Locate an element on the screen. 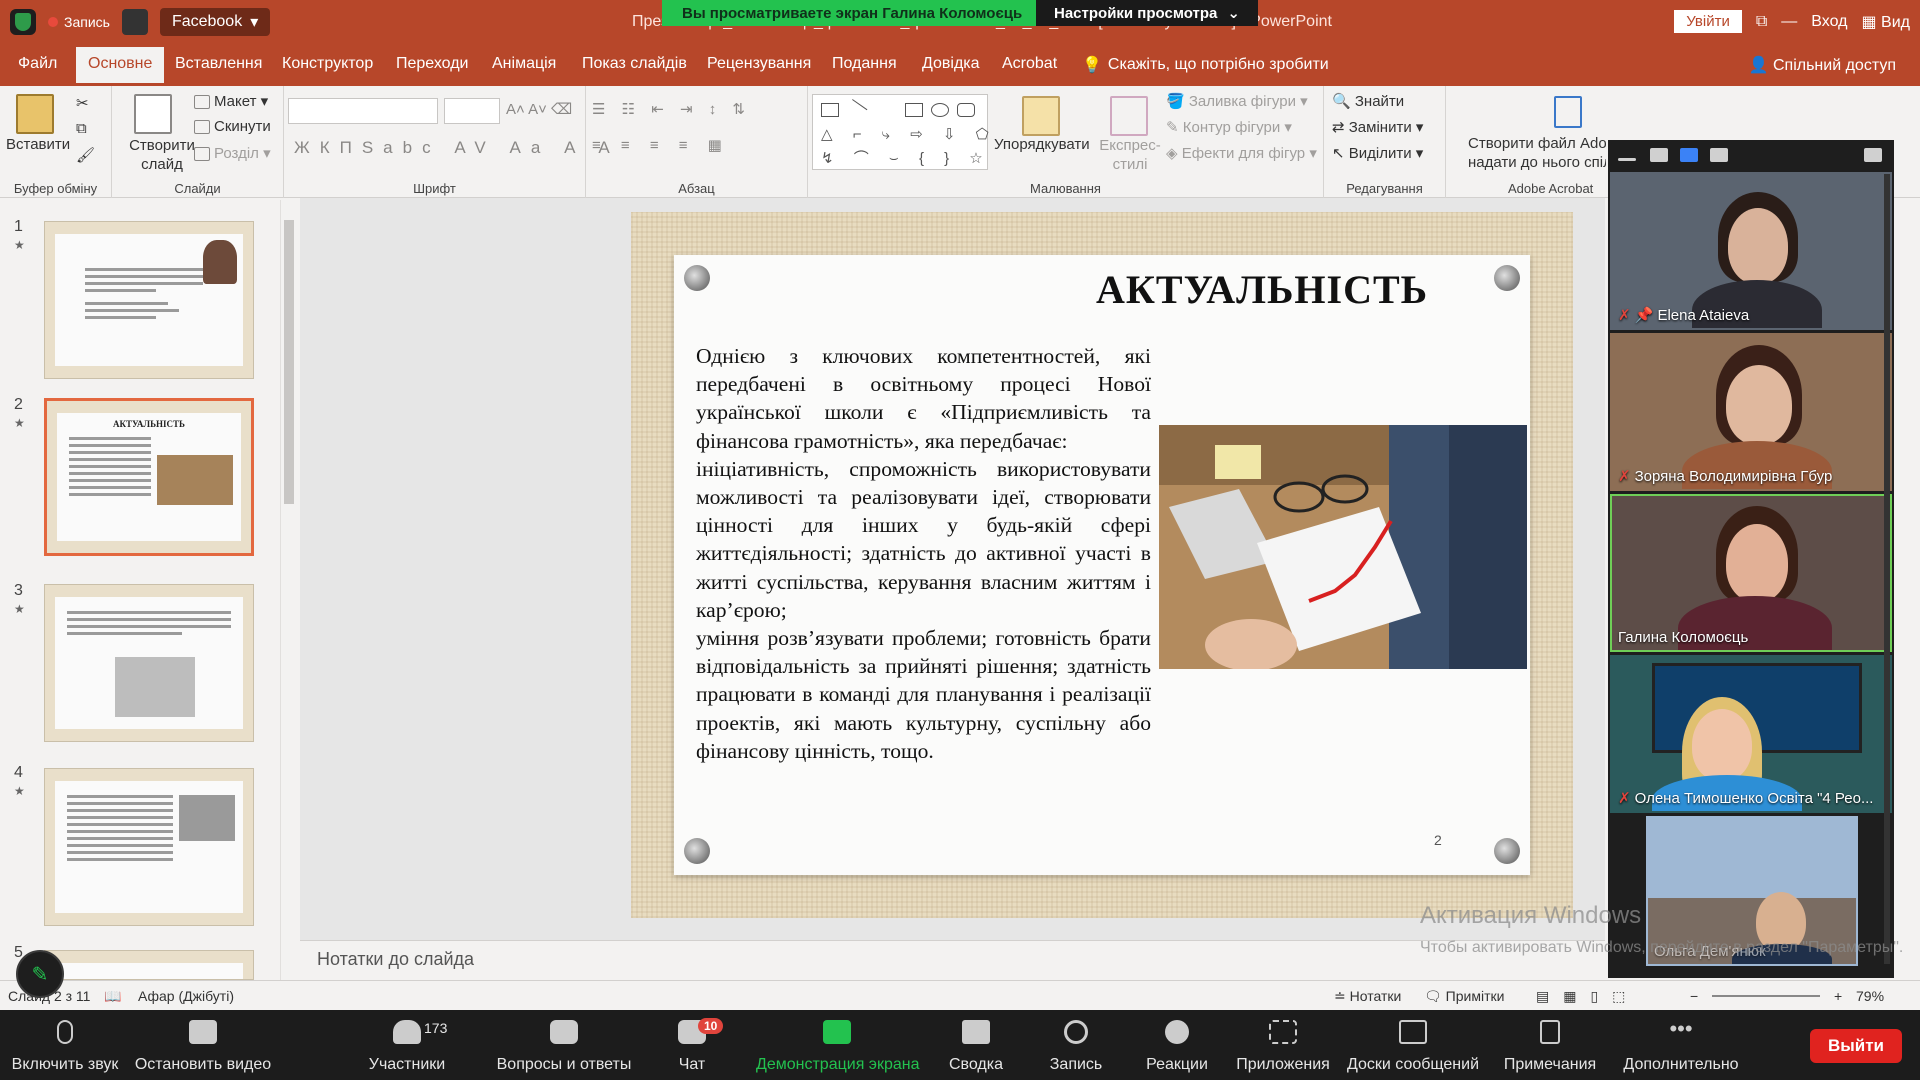 The width and height of the screenshot is (1920, 1080). format-painter-icon: 🖌 is located at coordinates (85, 155).